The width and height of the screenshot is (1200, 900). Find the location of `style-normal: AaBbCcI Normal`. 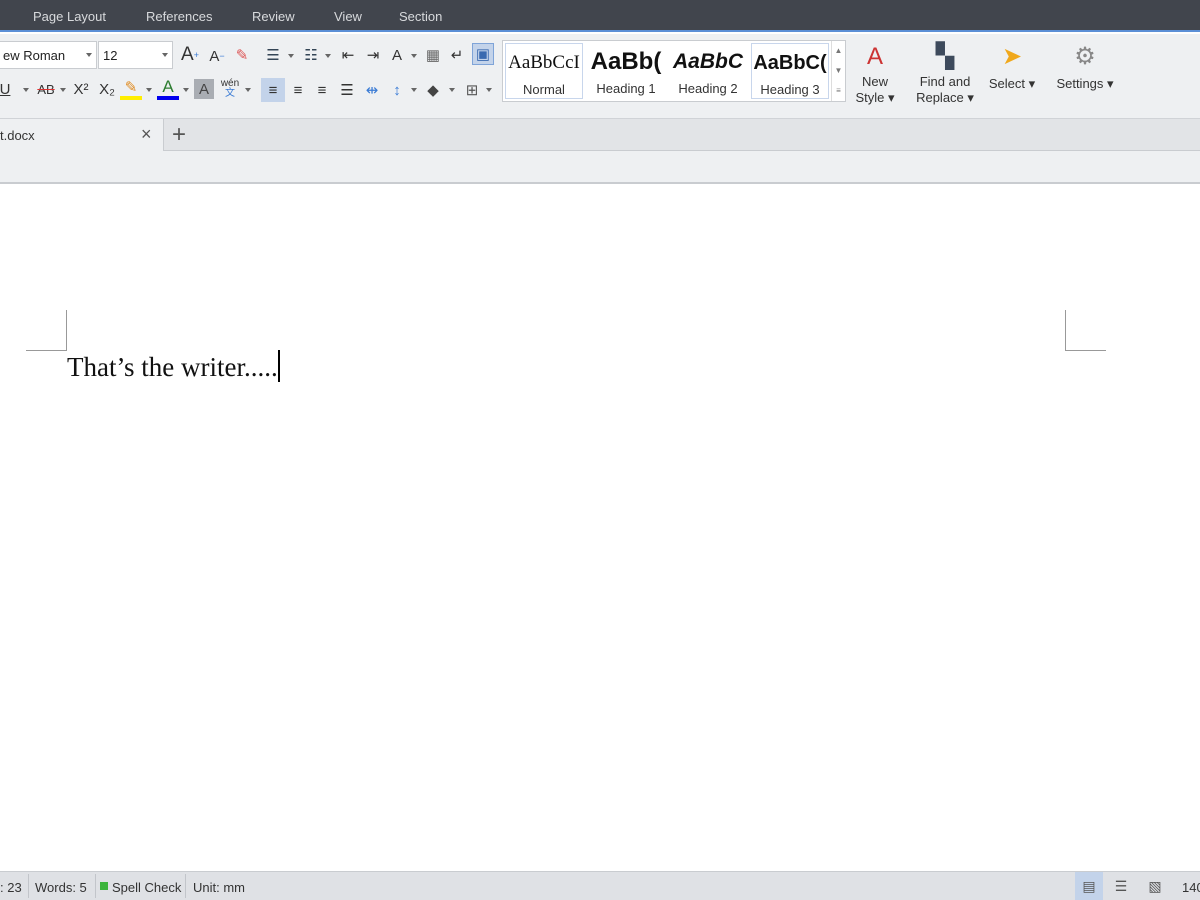

style-normal: AaBbCcI Normal is located at coordinates (544, 71).